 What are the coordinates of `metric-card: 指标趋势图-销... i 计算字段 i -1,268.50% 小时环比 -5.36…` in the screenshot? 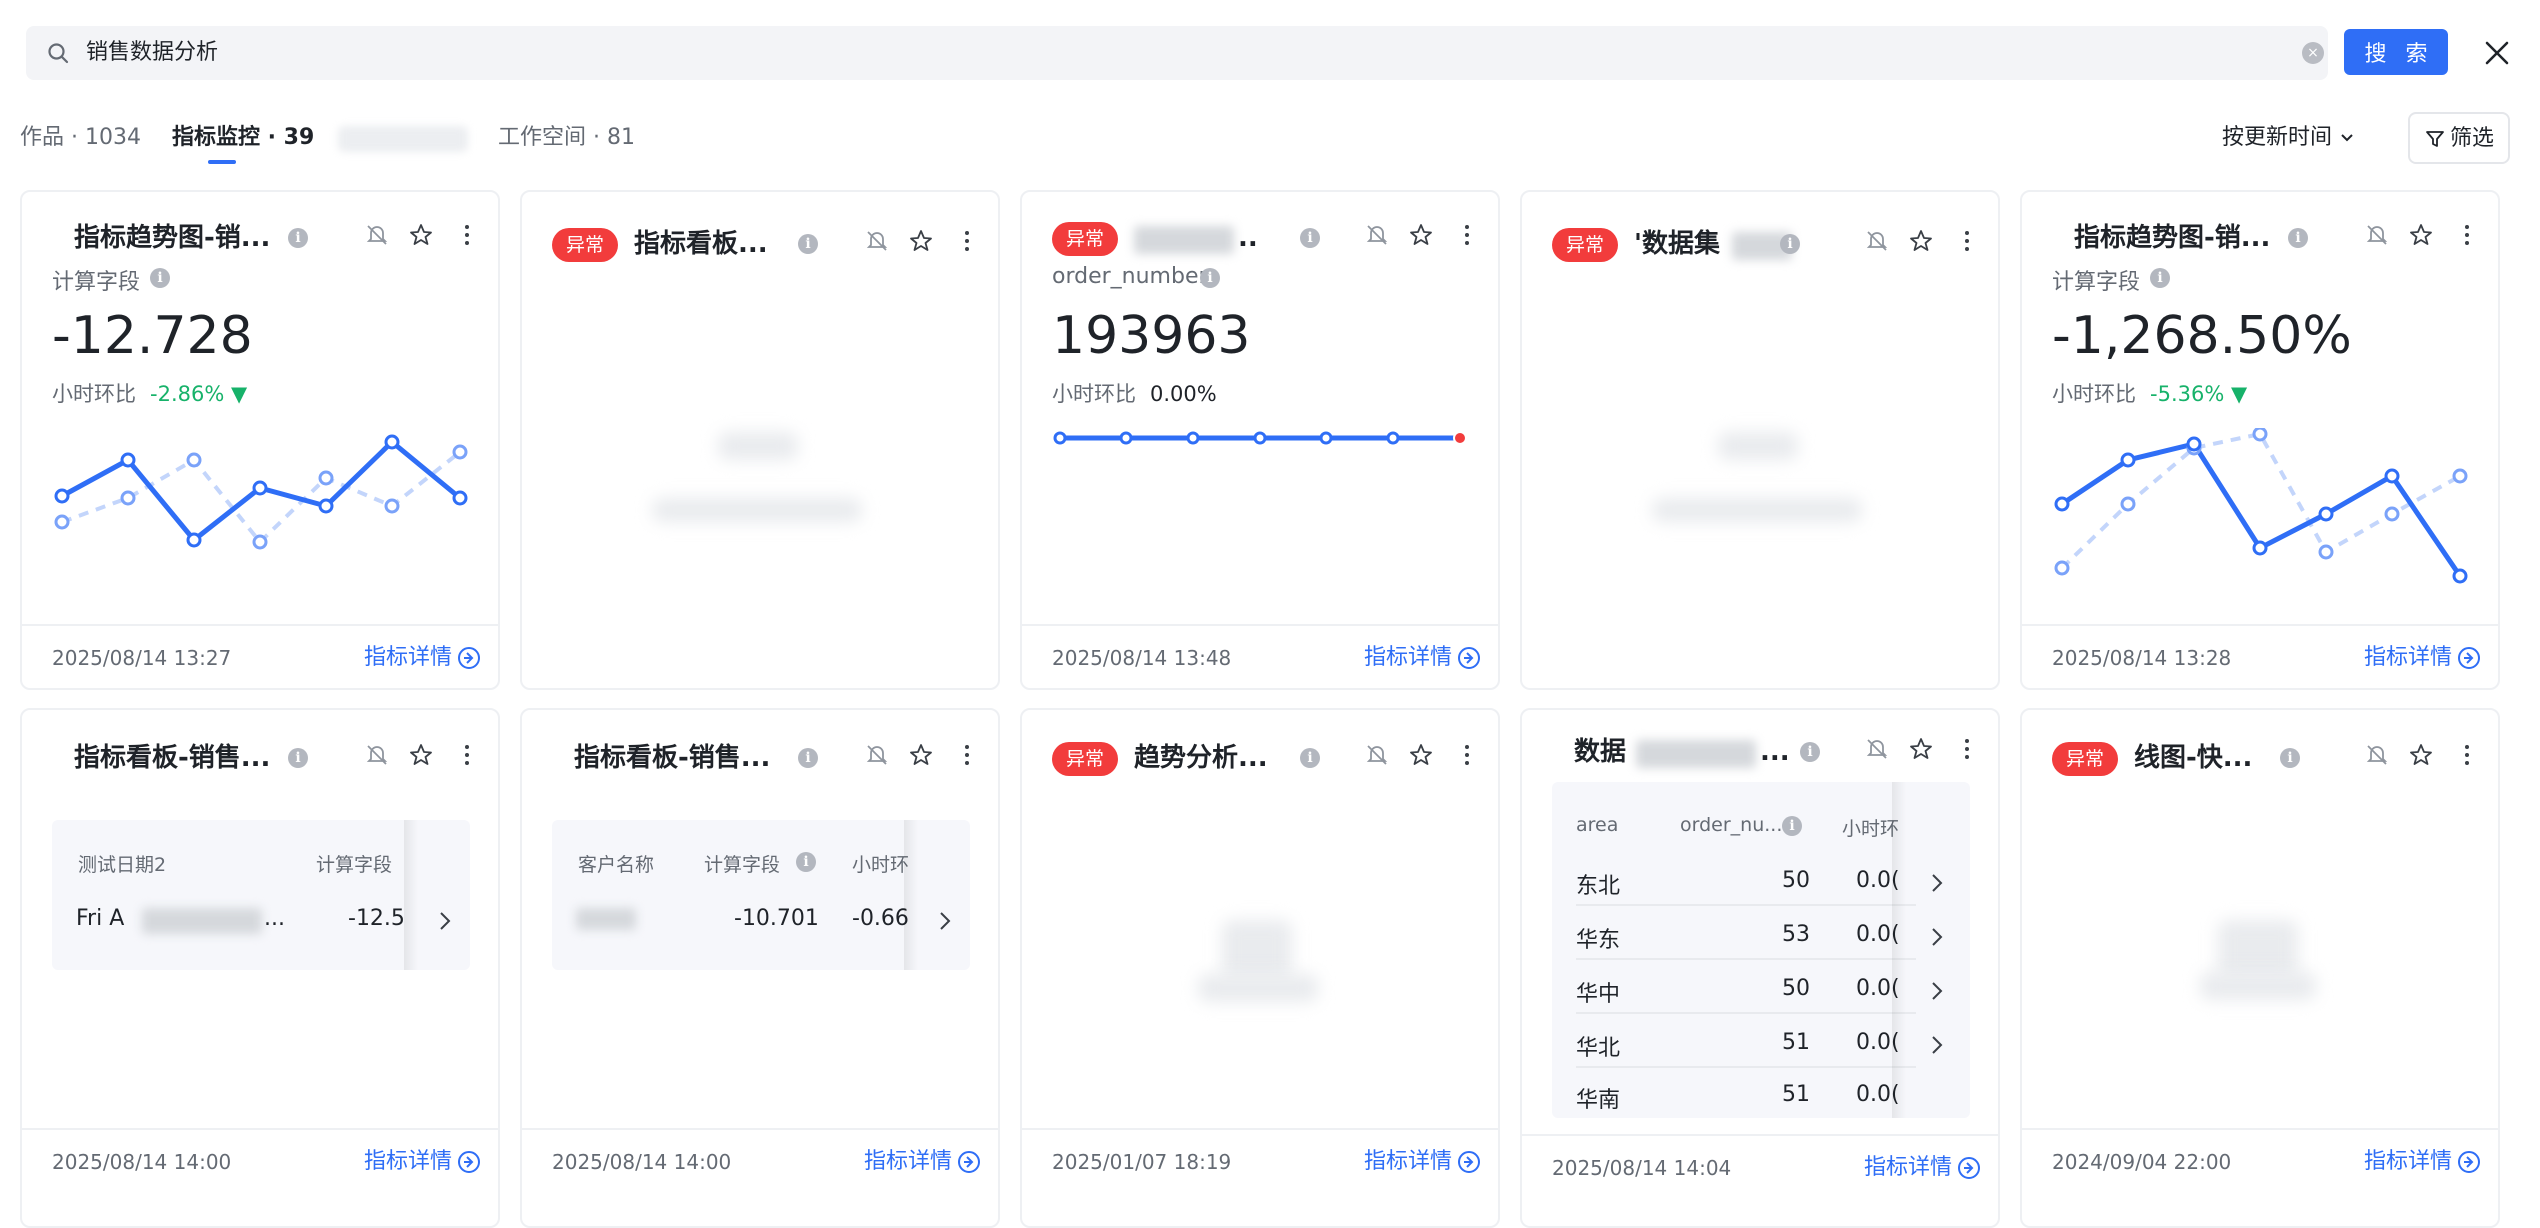 It's located at (2260, 440).